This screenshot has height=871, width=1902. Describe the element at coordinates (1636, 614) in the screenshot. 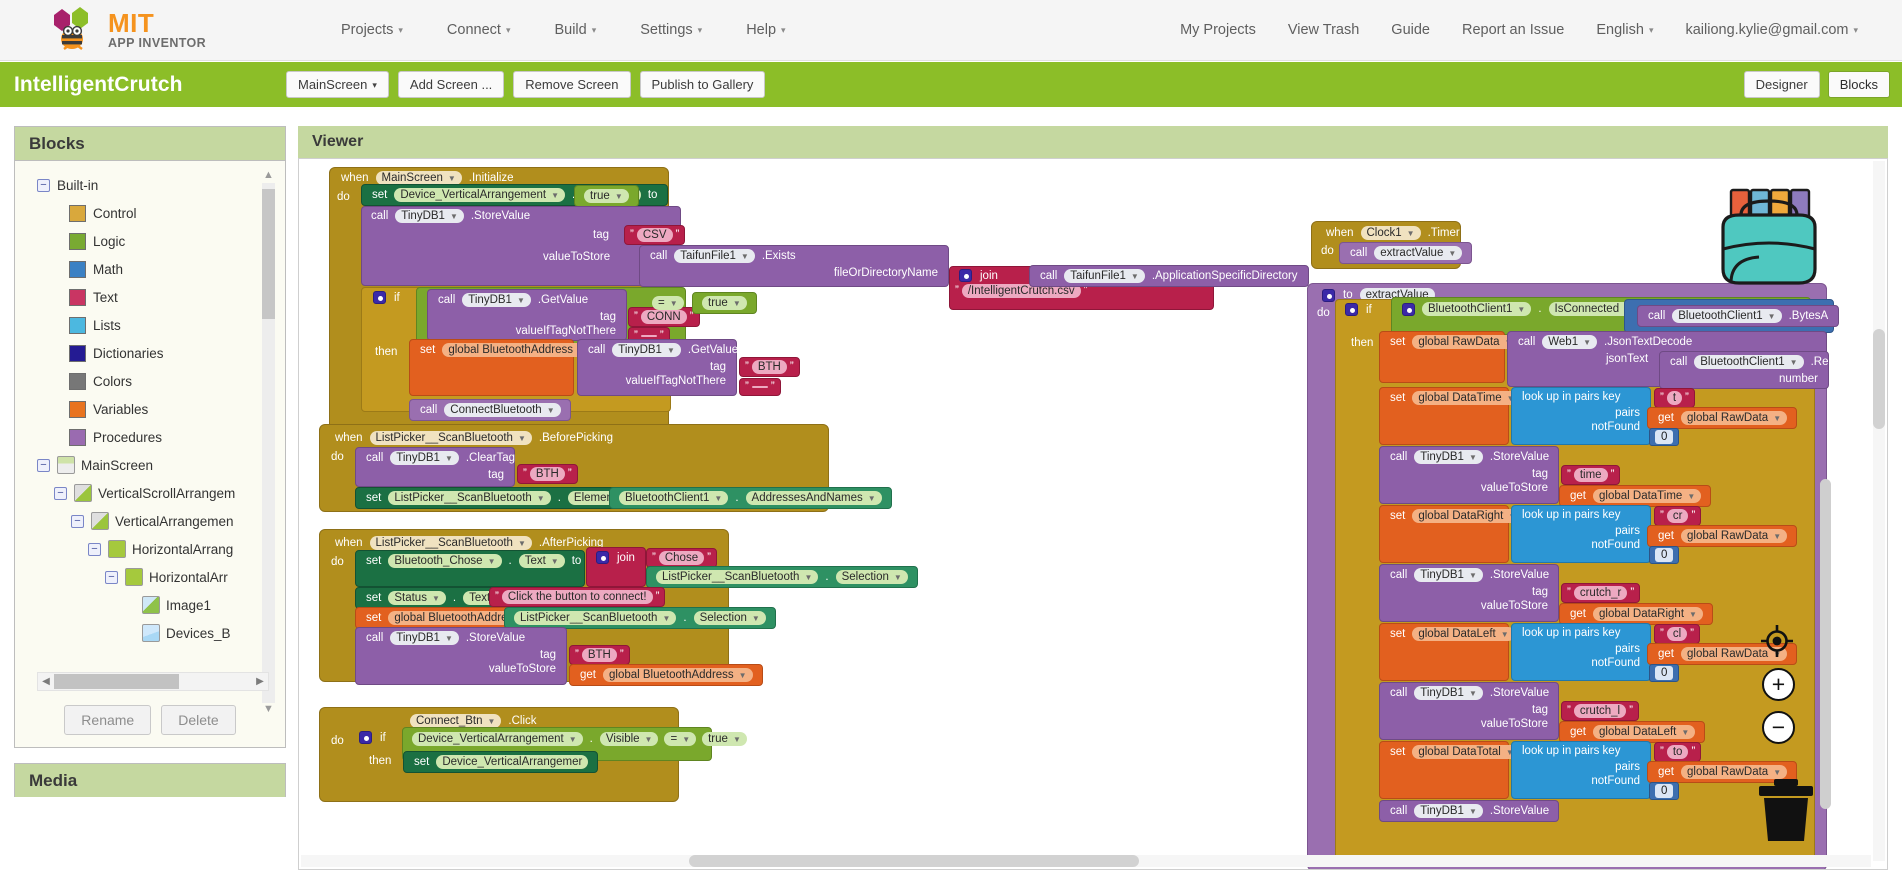

I see `block-get-variable: get global DataRight ▼` at that location.